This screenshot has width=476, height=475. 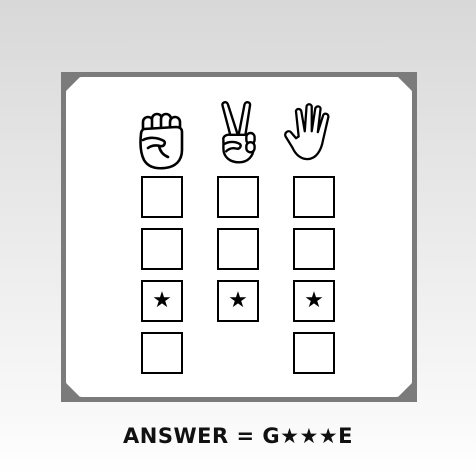 I want to click on rock-fist-icon, so click(x=162, y=141).